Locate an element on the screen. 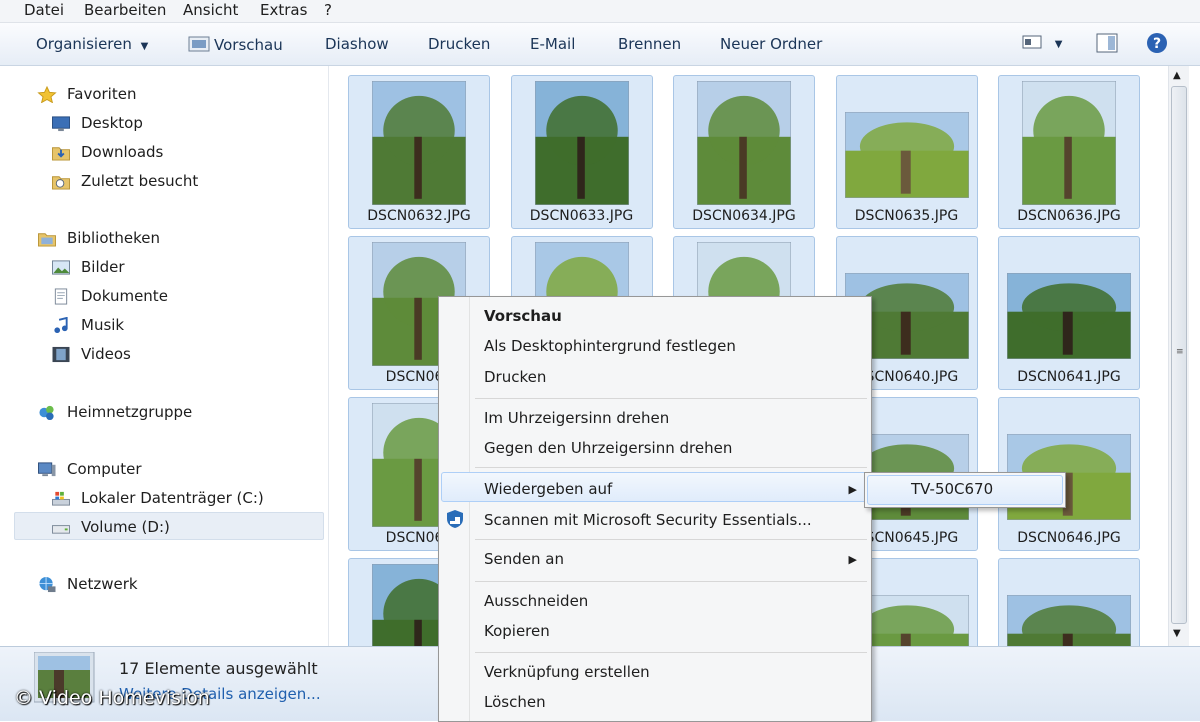 This screenshot has width=1200, height=722. nav-recent: Zuletzt besucht is located at coordinates (125, 181).